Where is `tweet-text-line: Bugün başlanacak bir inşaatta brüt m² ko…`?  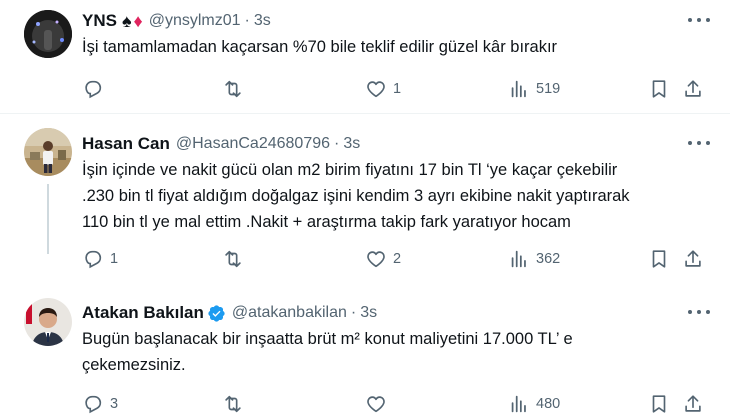 tweet-text-line: Bugün başlanacak bir inşaatta brüt m² ko… is located at coordinates (327, 339).